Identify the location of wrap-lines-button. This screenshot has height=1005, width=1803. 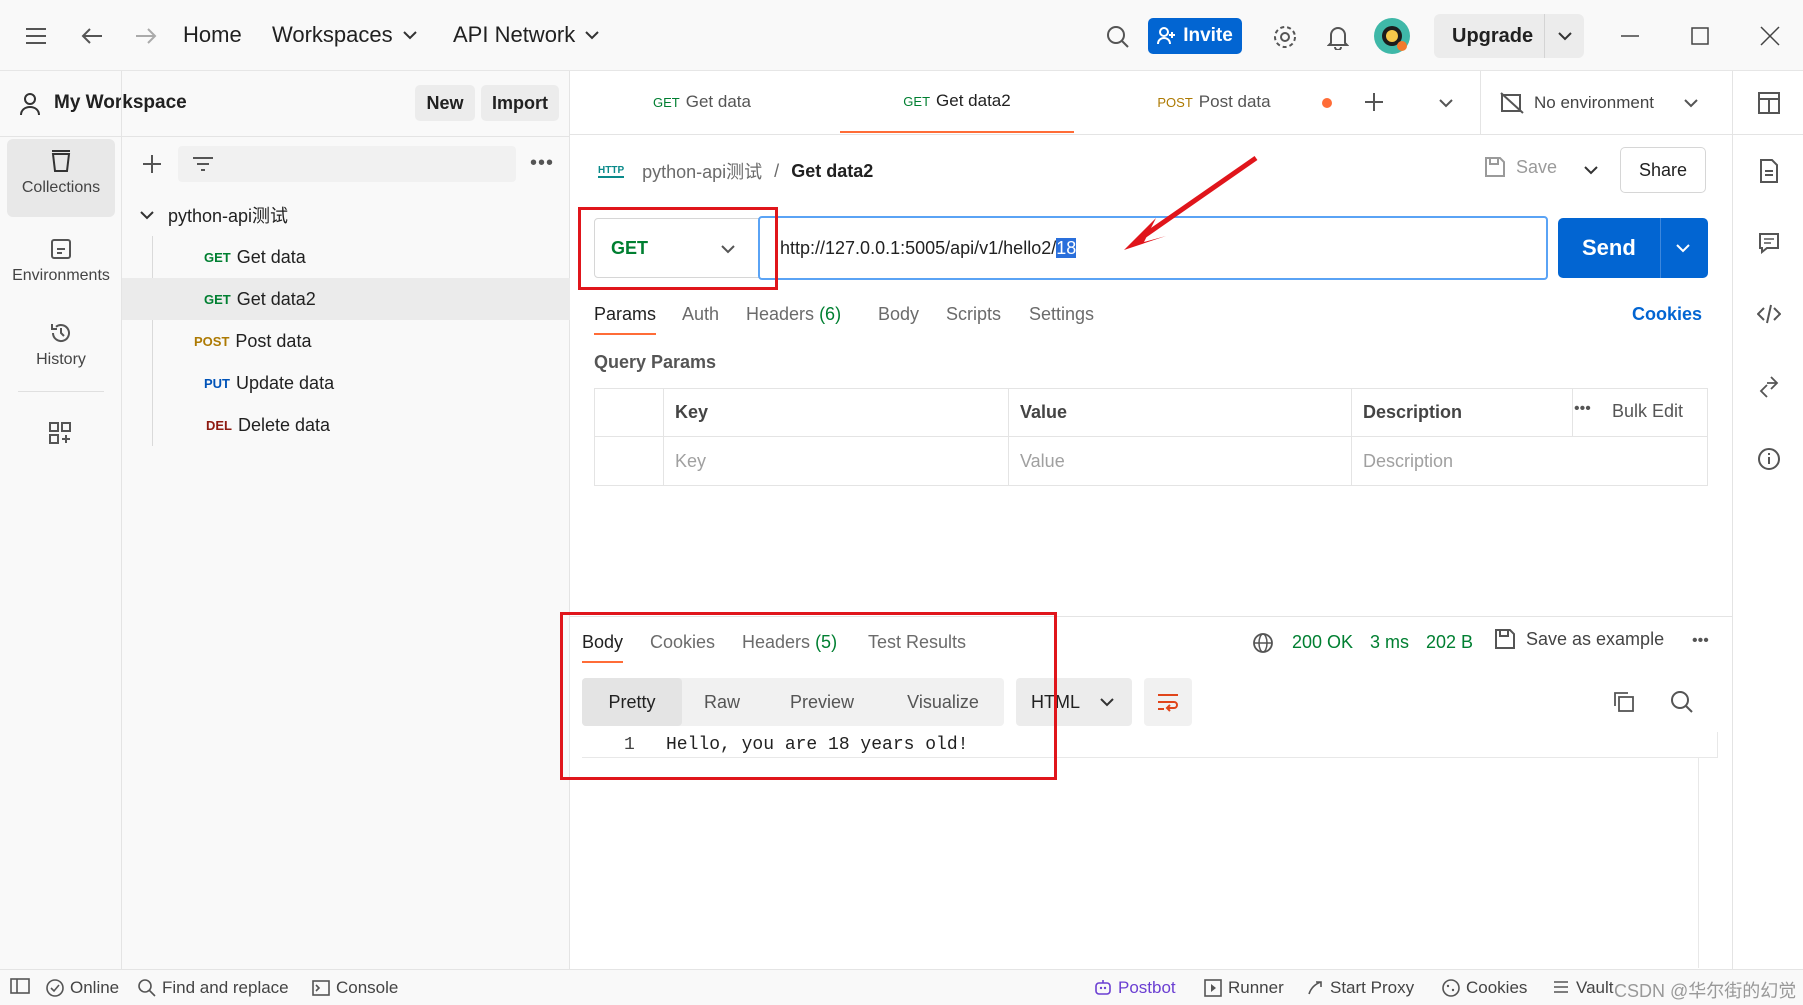
(1168, 702).